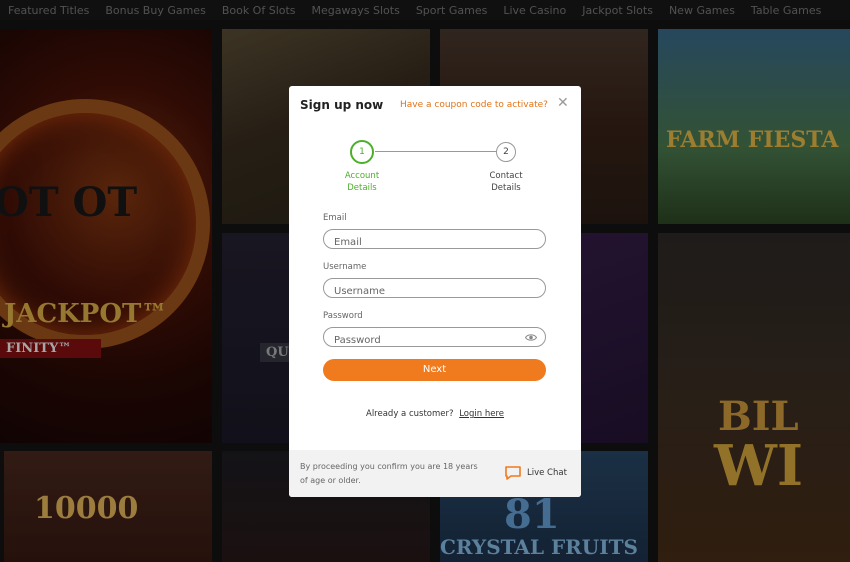 The height and width of the screenshot is (562, 850). Describe the element at coordinates (506, 152) in the screenshot. I see `step-2-indicator: 2` at that location.